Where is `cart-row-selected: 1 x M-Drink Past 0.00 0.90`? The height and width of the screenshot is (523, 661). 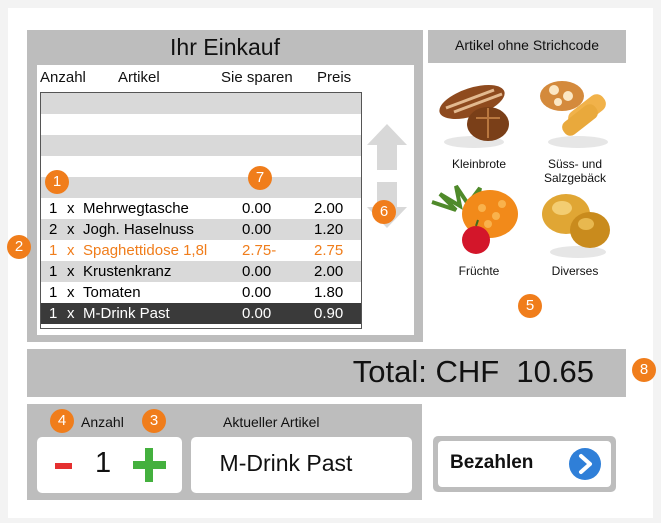
cart-row-selected: 1 x M-Drink Past 0.00 0.90 is located at coordinates (201, 313).